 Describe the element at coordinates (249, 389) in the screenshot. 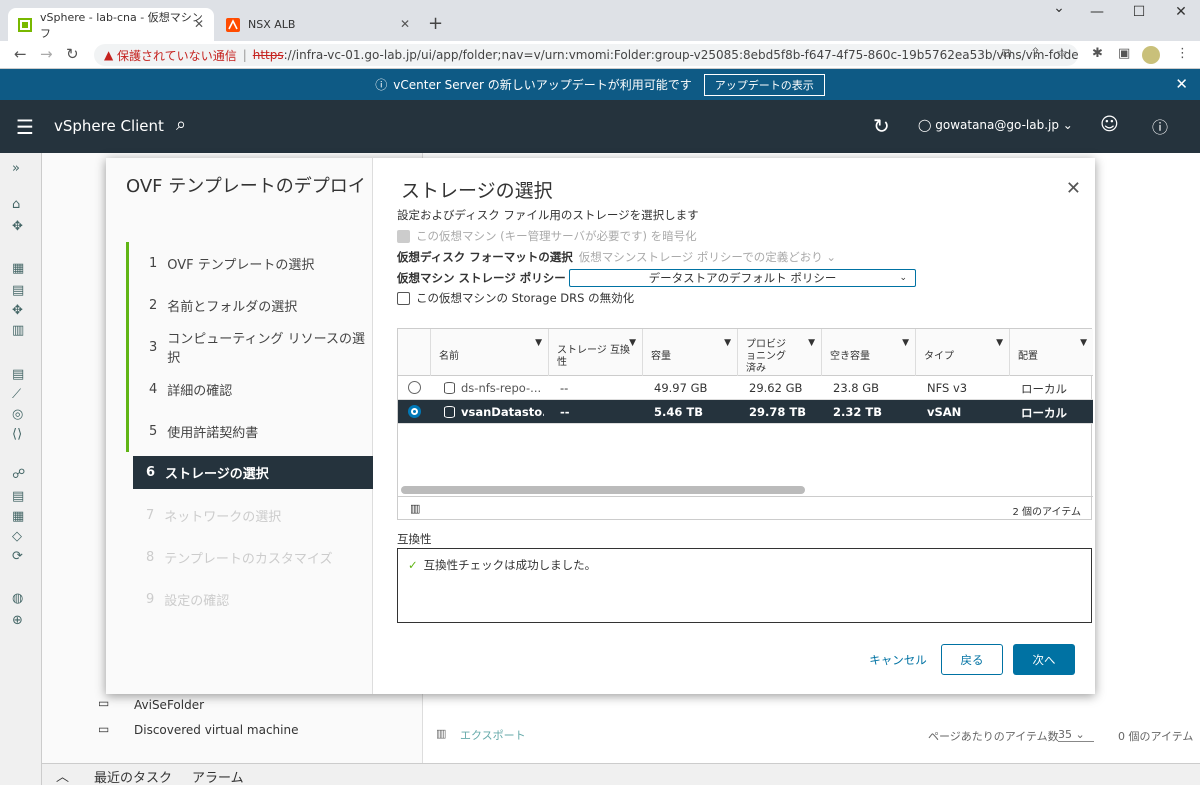

I see `step-4: 4 詳細の確認` at that location.